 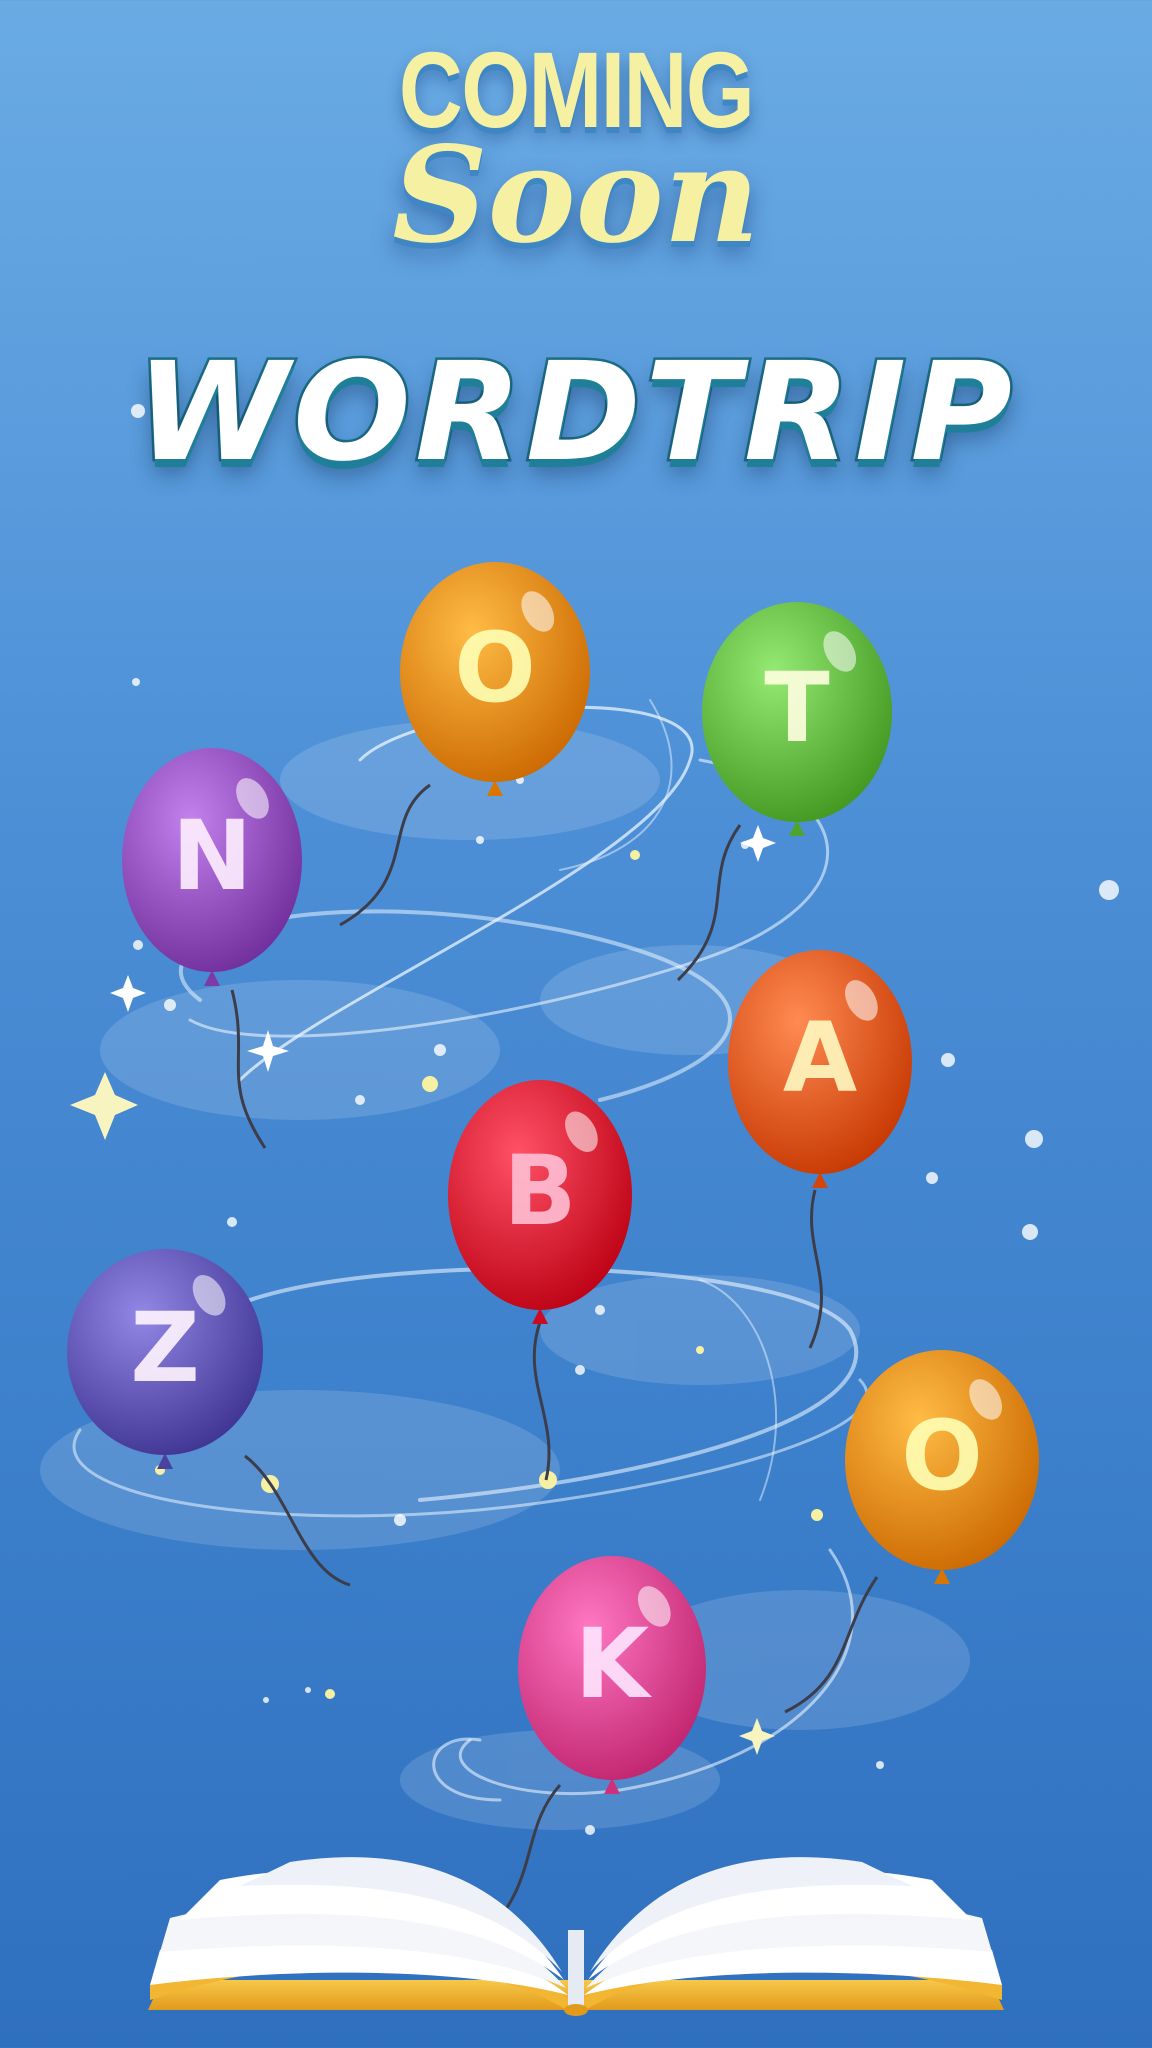 I want to click on balloon-3: N, so click(x=212, y=867).